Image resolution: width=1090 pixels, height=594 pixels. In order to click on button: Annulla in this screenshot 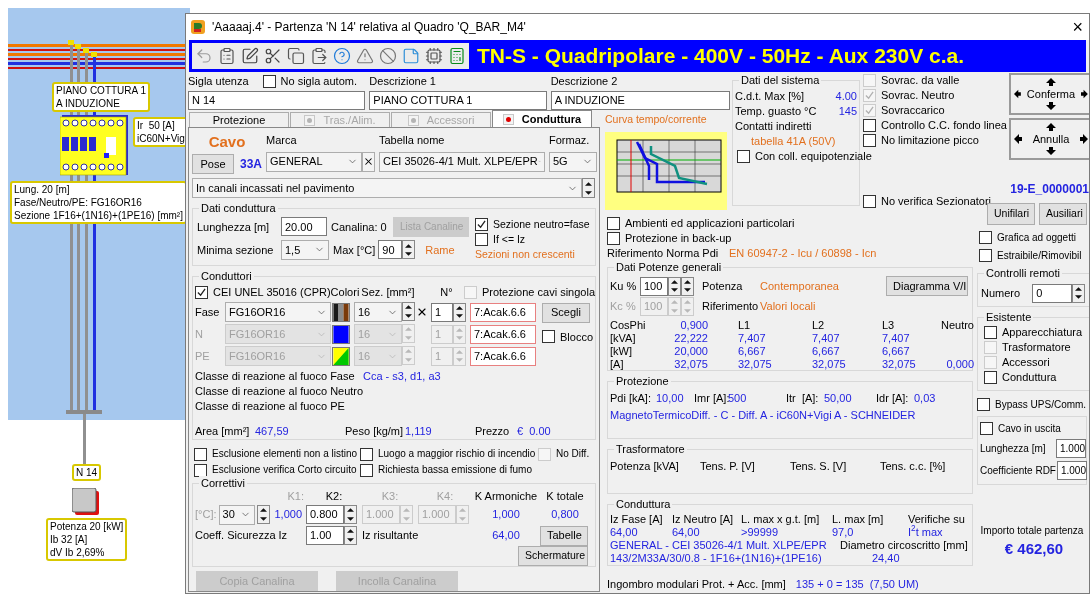, I will do `click(1049, 139)`.